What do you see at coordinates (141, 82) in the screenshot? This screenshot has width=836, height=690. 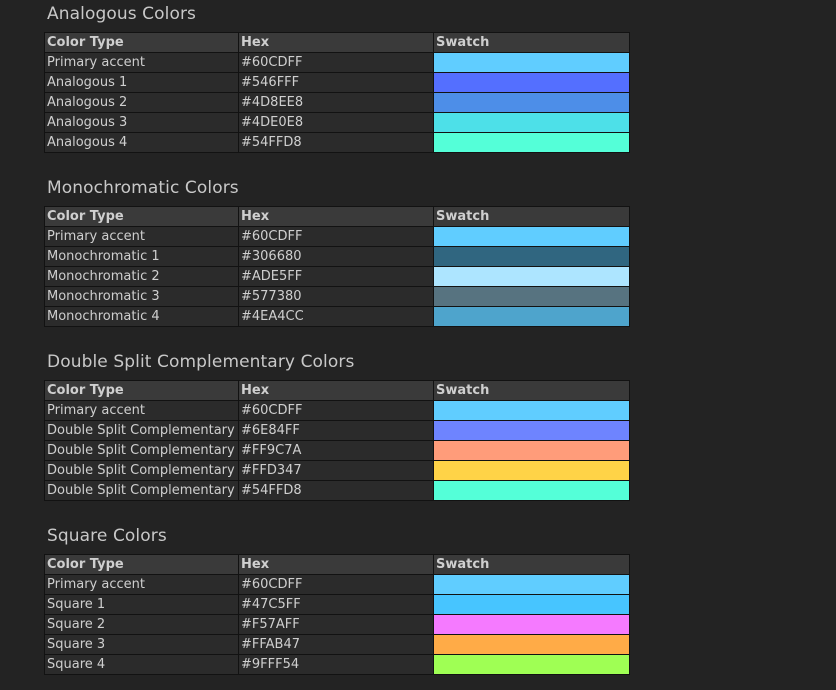 I see `color-type-cell: Analogous 1` at bounding box center [141, 82].